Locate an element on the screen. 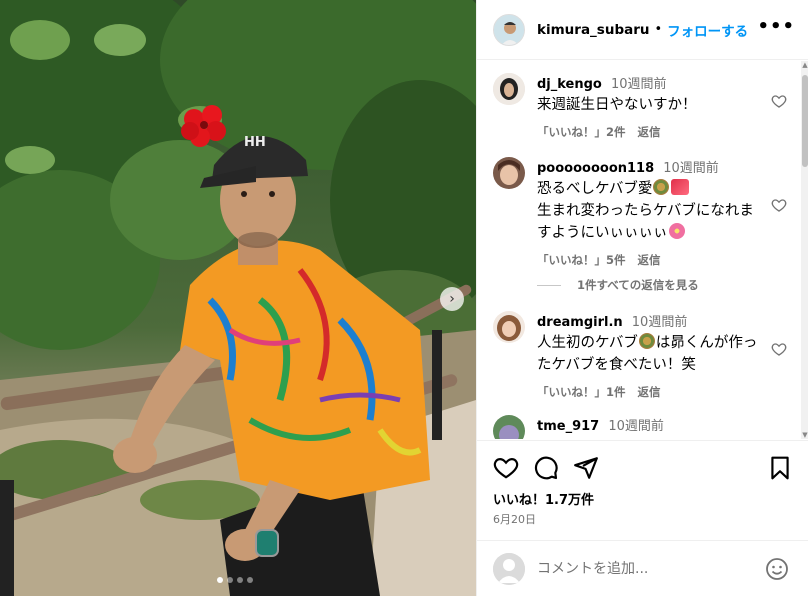 The height and width of the screenshot is (596, 808). comment-item: tme_917 10週間前 is located at coordinates (641, 427).